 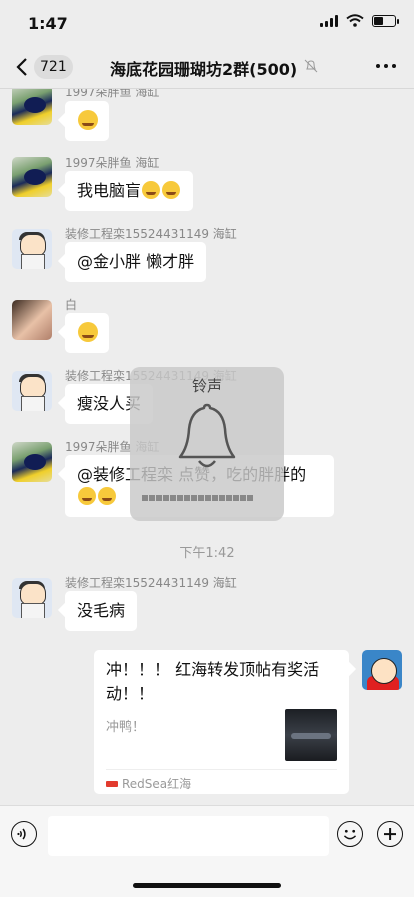 What do you see at coordinates (355, 20) in the screenshot?
I see `wifi-icon` at bounding box center [355, 20].